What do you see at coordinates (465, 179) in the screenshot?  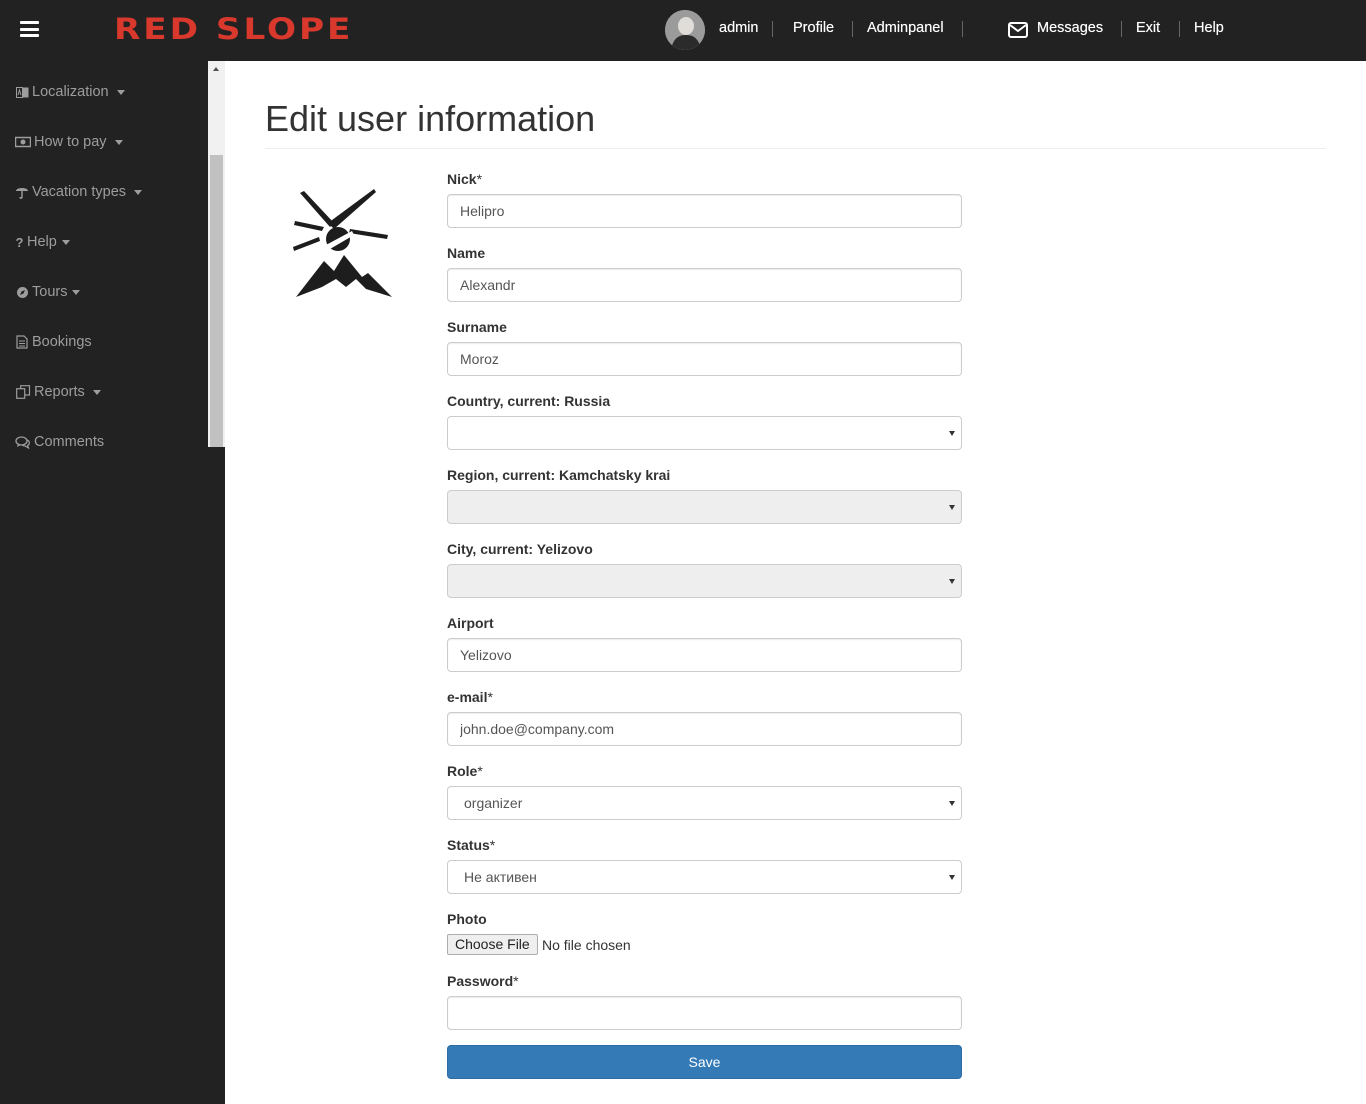 I see `nick-label: Nick*` at bounding box center [465, 179].